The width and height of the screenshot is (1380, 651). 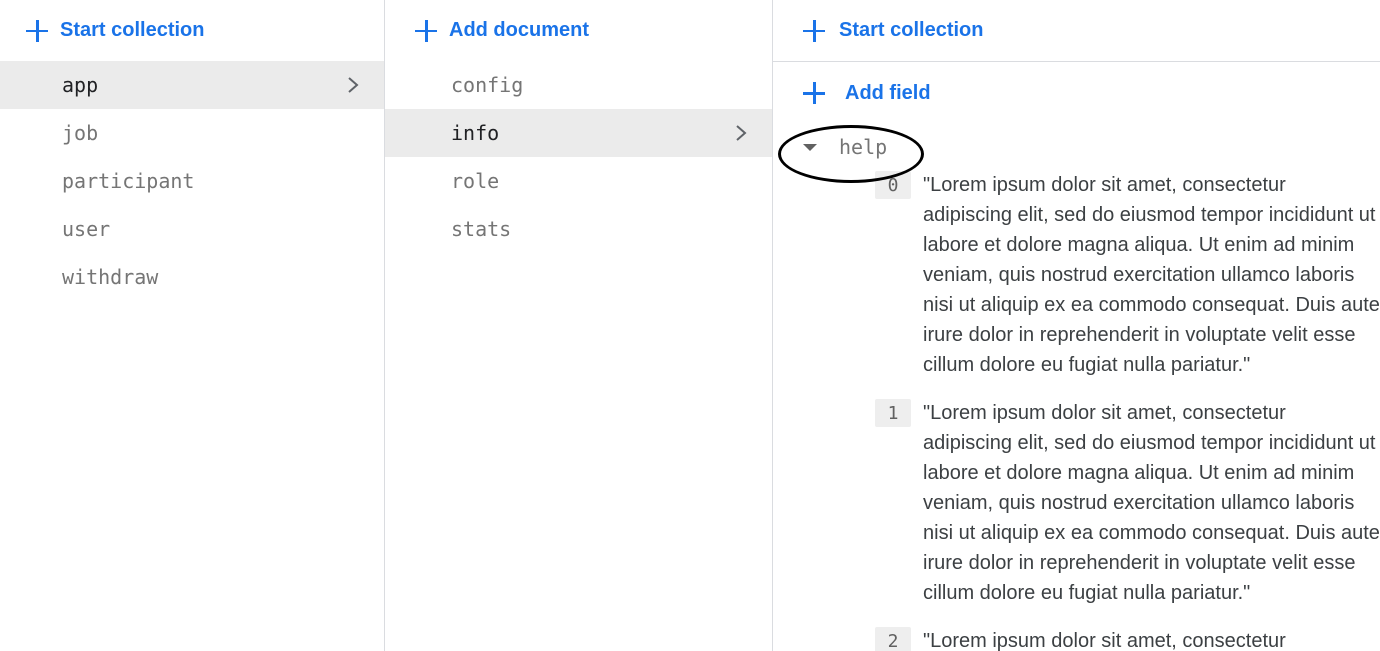 I want to click on collection-item-withdraw: withdraw, so click(x=192, y=277).